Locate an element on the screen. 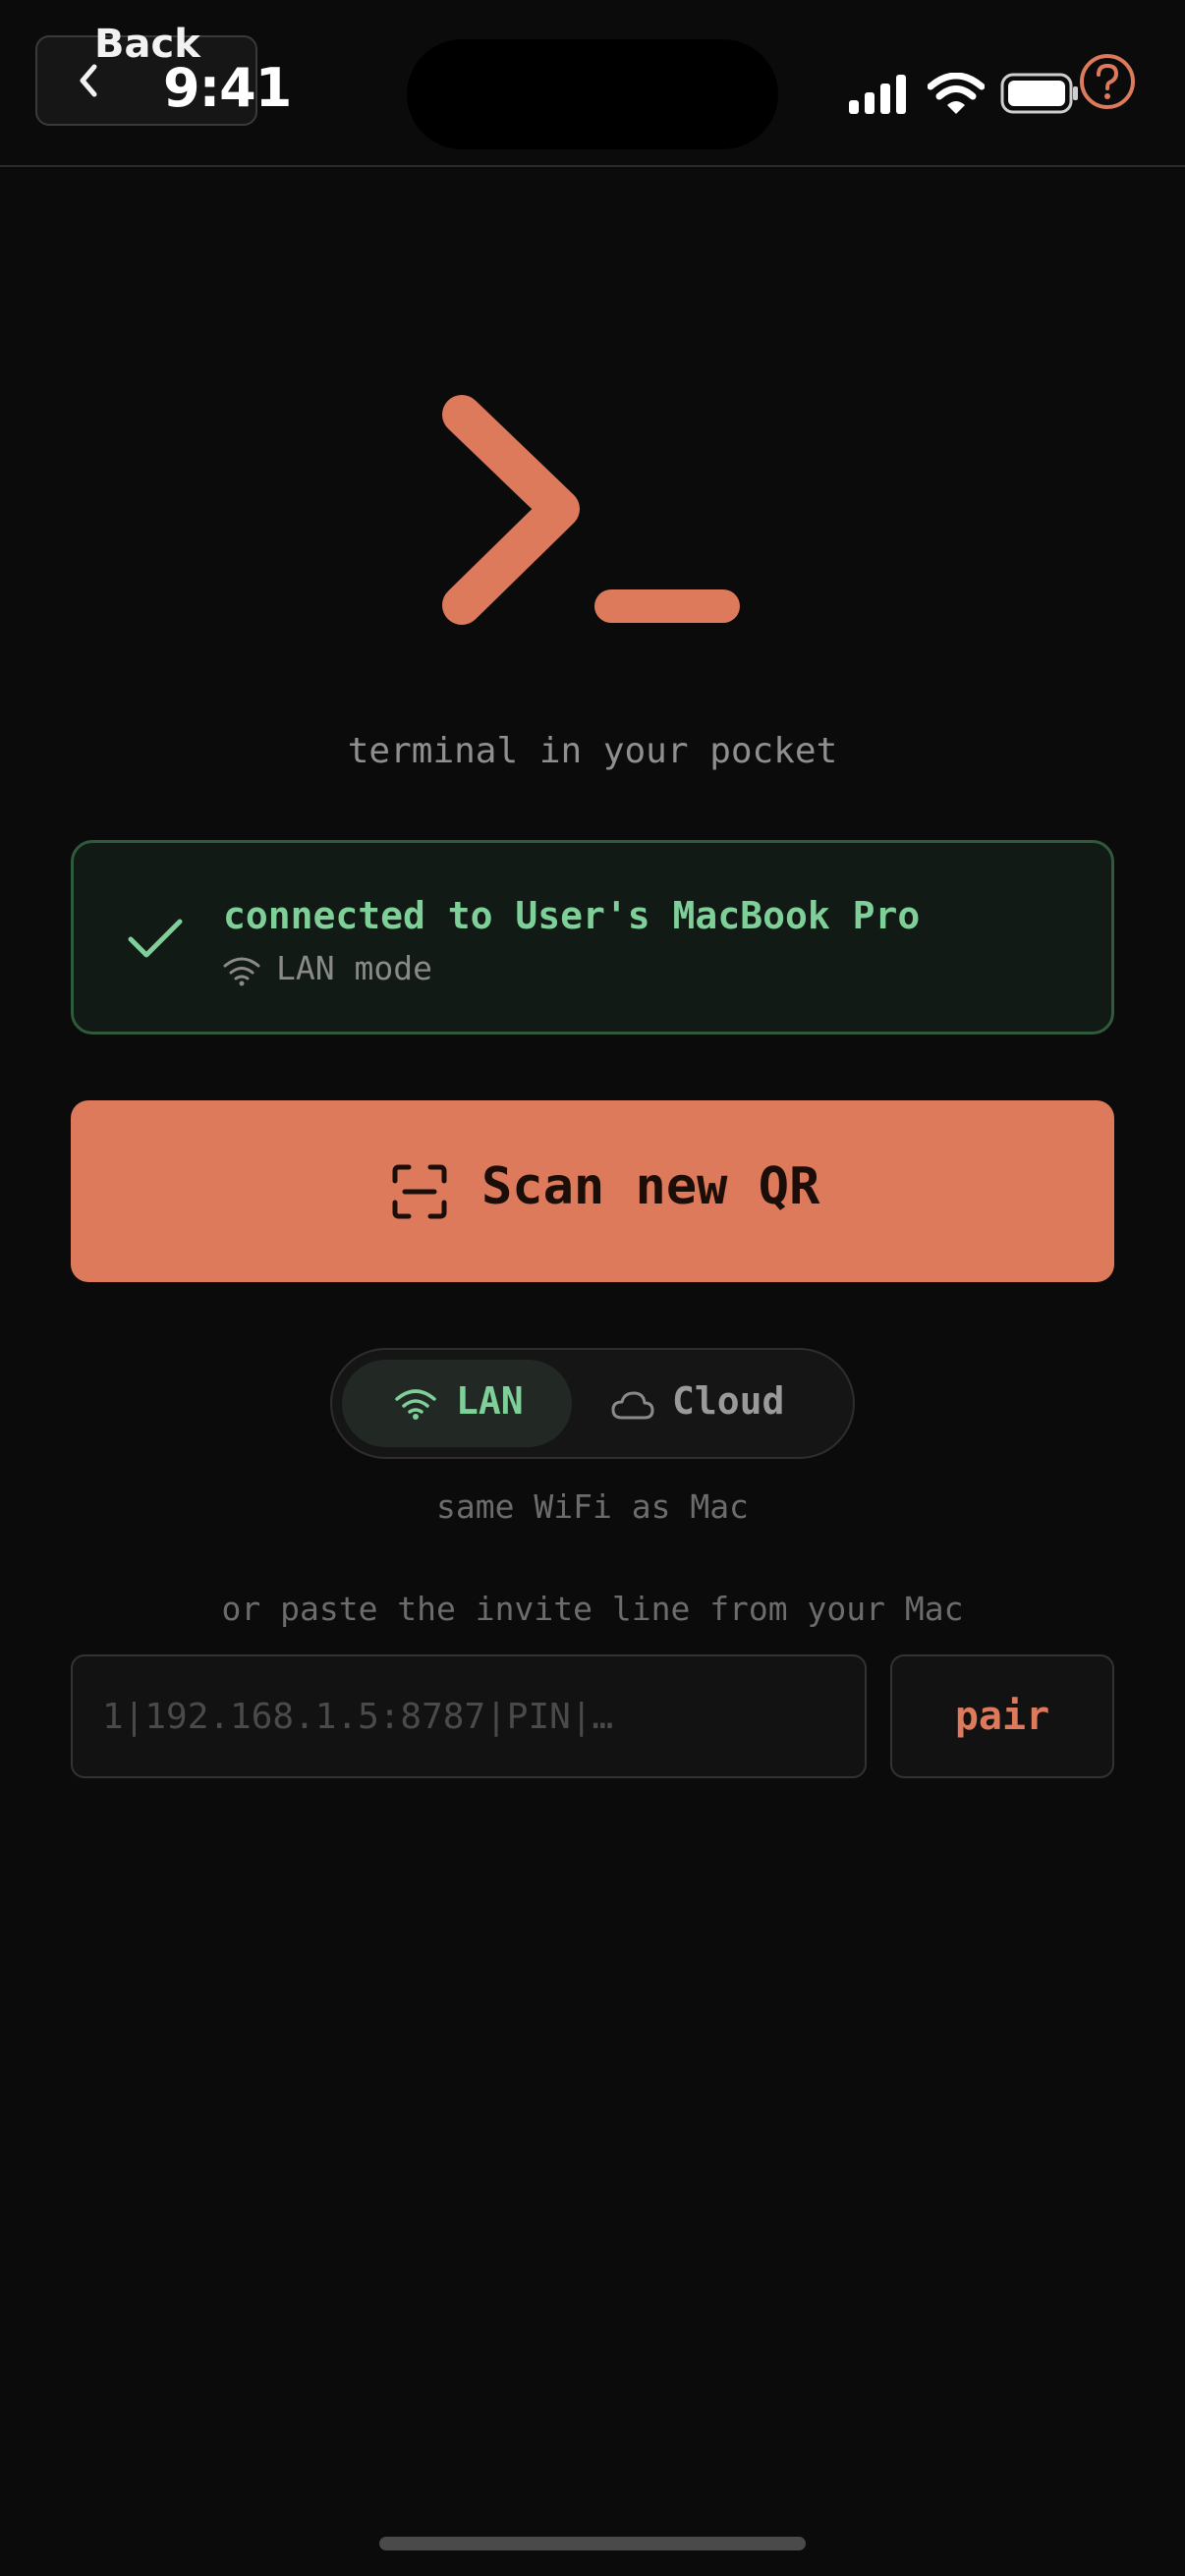  pair-button-label: pair is located at coordinates (1002, 1716).